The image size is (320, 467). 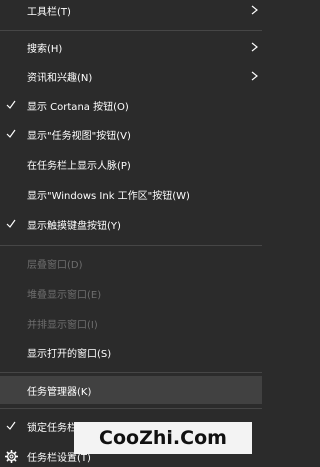 What do you see at coordinates (131, 323) in the screenshot?
I see `menu-item-side-by-side-windows: 并排显示窗口(I)` at bounding box center [131, 323].